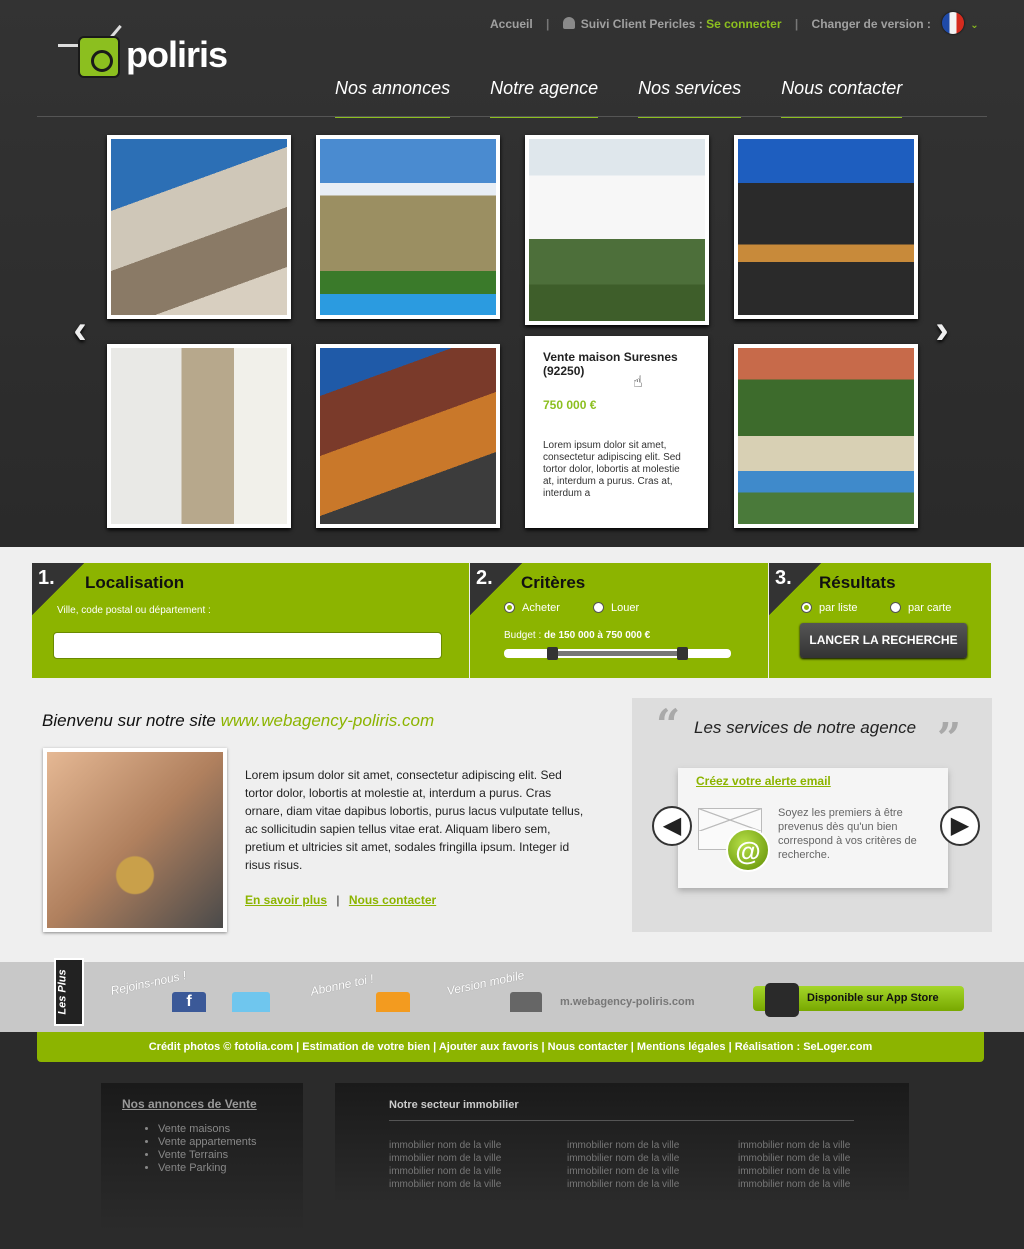  What do you see at coordinates (207, 1142) in the screenshot?
I see `sales-item: Vente appartements` at bounding box center [207, 1142].